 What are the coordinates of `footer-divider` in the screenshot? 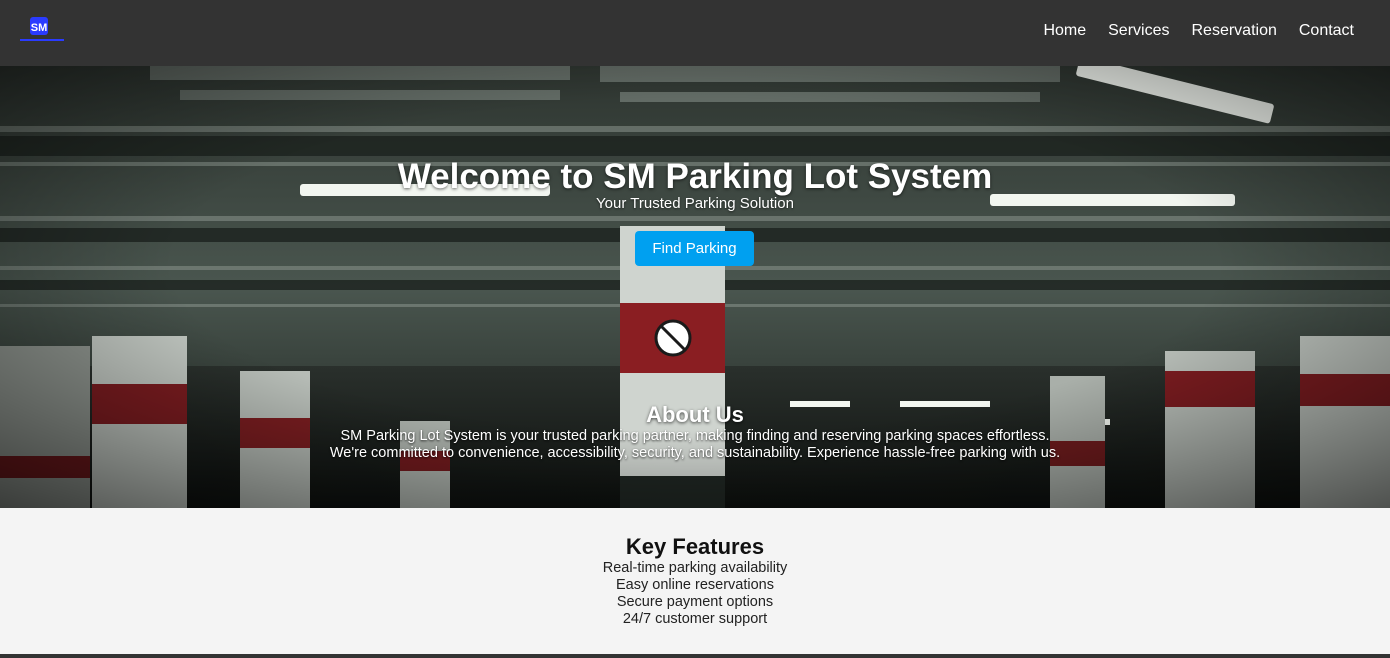 It's located at (695, 656).